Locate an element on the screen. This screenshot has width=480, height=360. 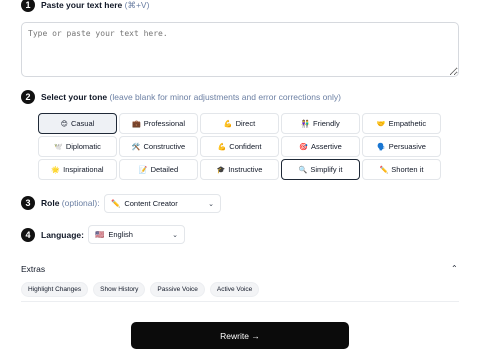
language-value: English is located at coordinates (120, 234).